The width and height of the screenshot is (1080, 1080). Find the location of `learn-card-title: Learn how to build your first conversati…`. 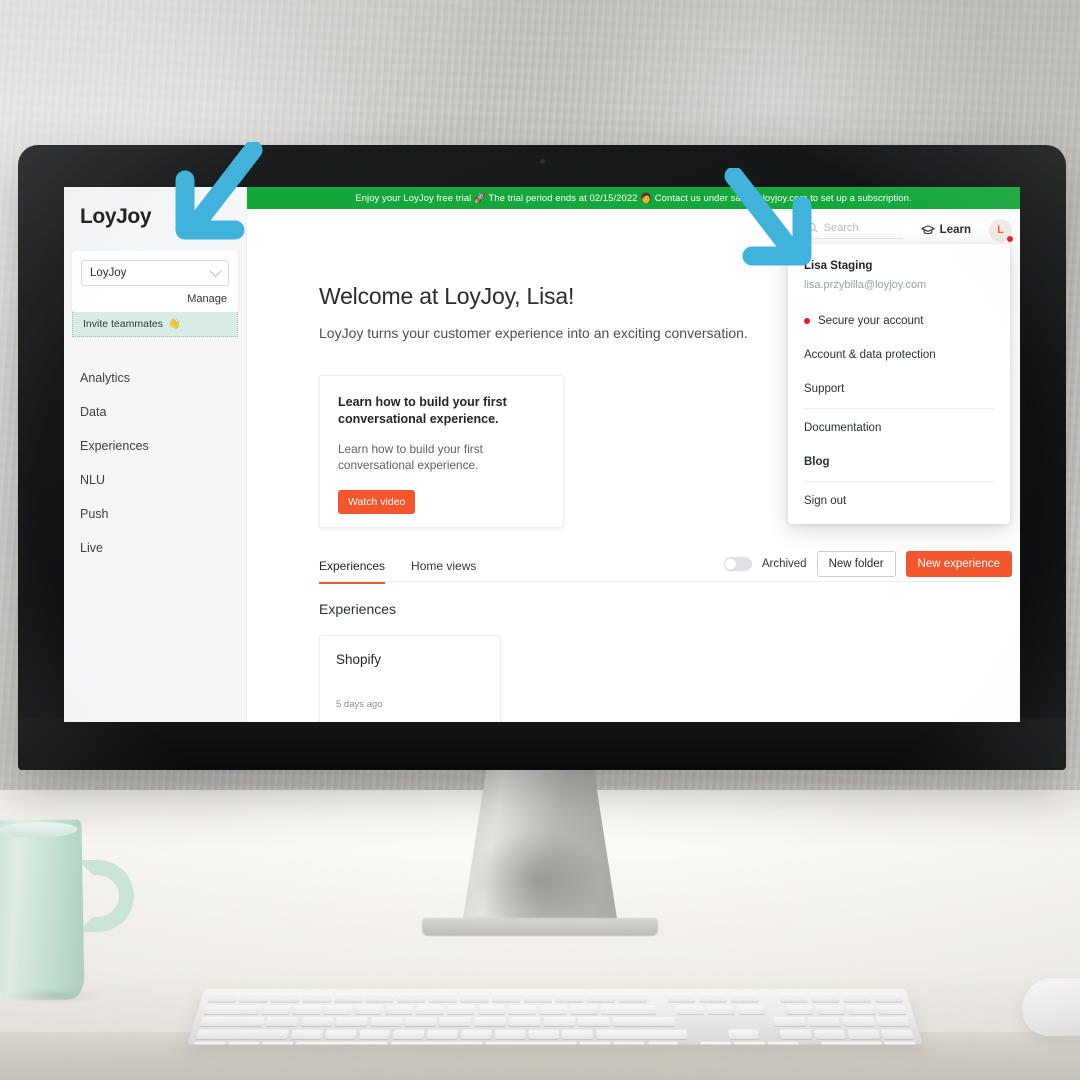

learn-card-title: Learn how to build your first conversati… is located at coordinates (422, 411).